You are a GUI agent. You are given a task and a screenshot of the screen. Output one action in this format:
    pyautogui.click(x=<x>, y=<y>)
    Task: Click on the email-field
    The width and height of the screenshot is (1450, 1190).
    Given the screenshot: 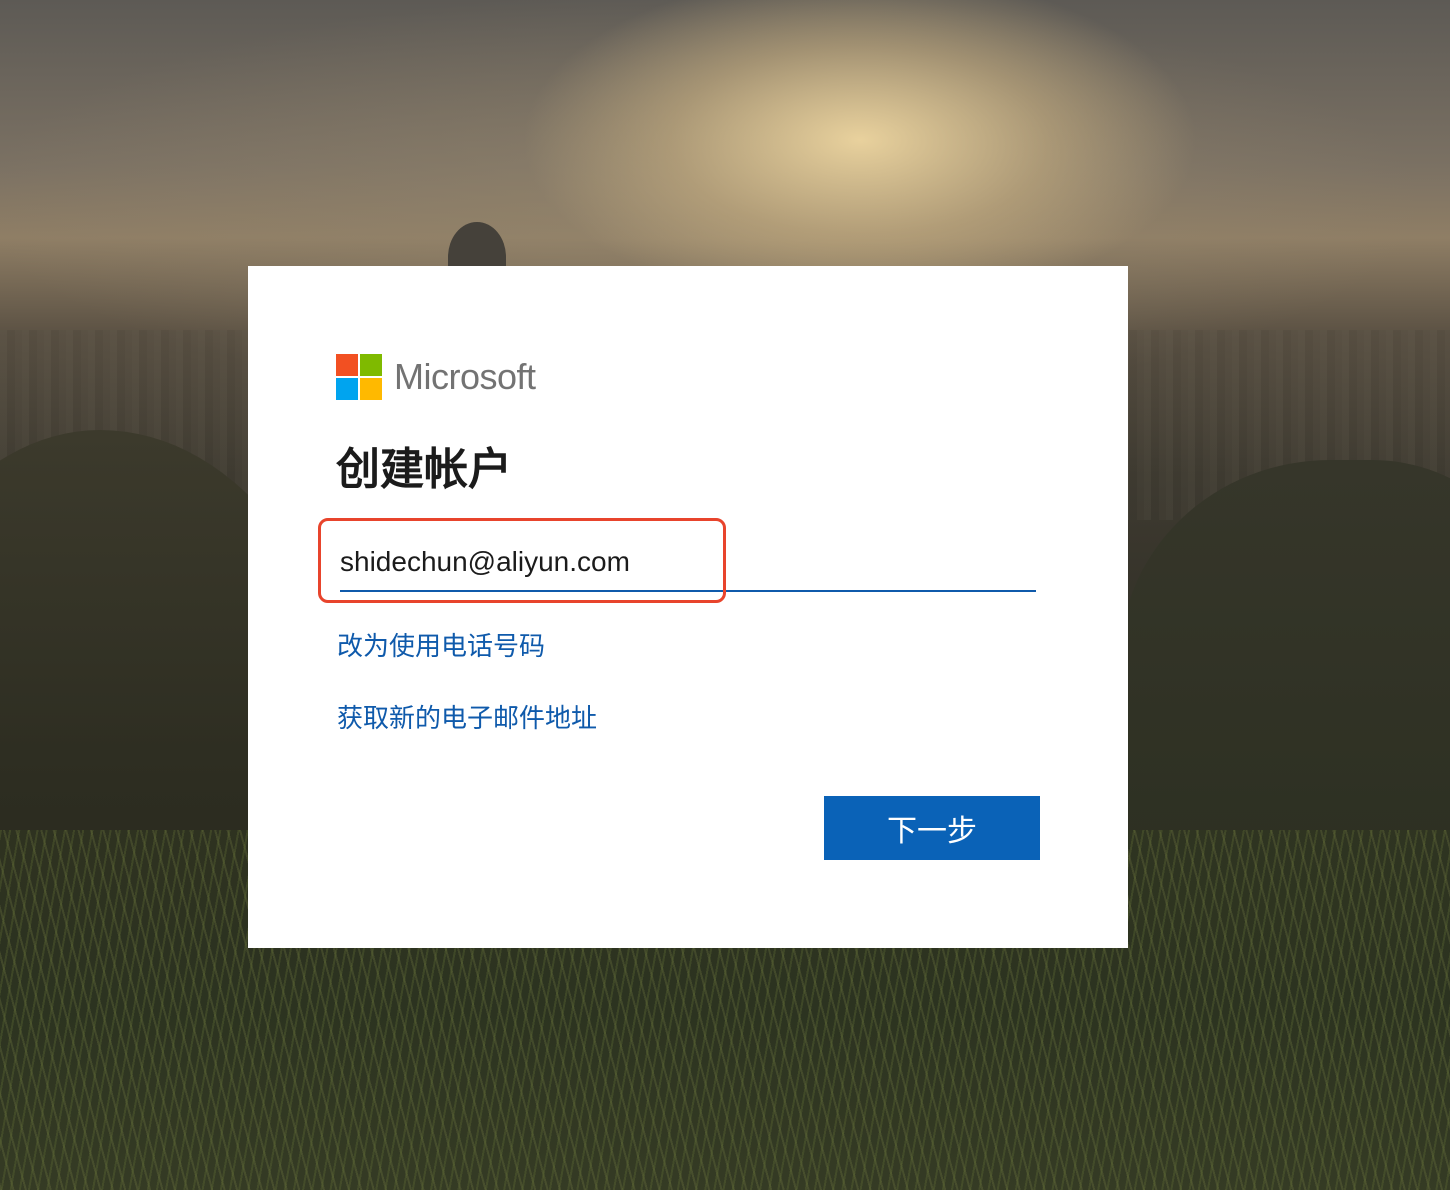 What is the action you would take?
    pyautogui.click(x=688, y=563)
    